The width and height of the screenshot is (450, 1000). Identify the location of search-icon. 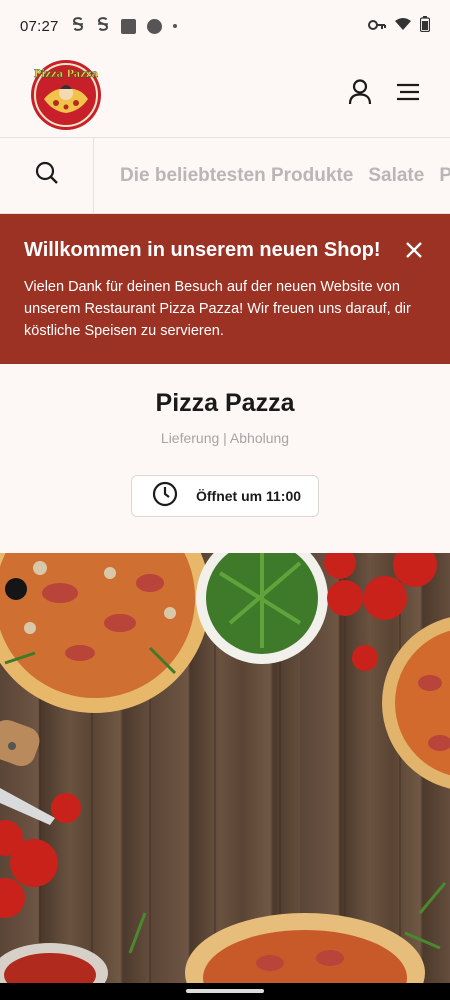
(47, 175).